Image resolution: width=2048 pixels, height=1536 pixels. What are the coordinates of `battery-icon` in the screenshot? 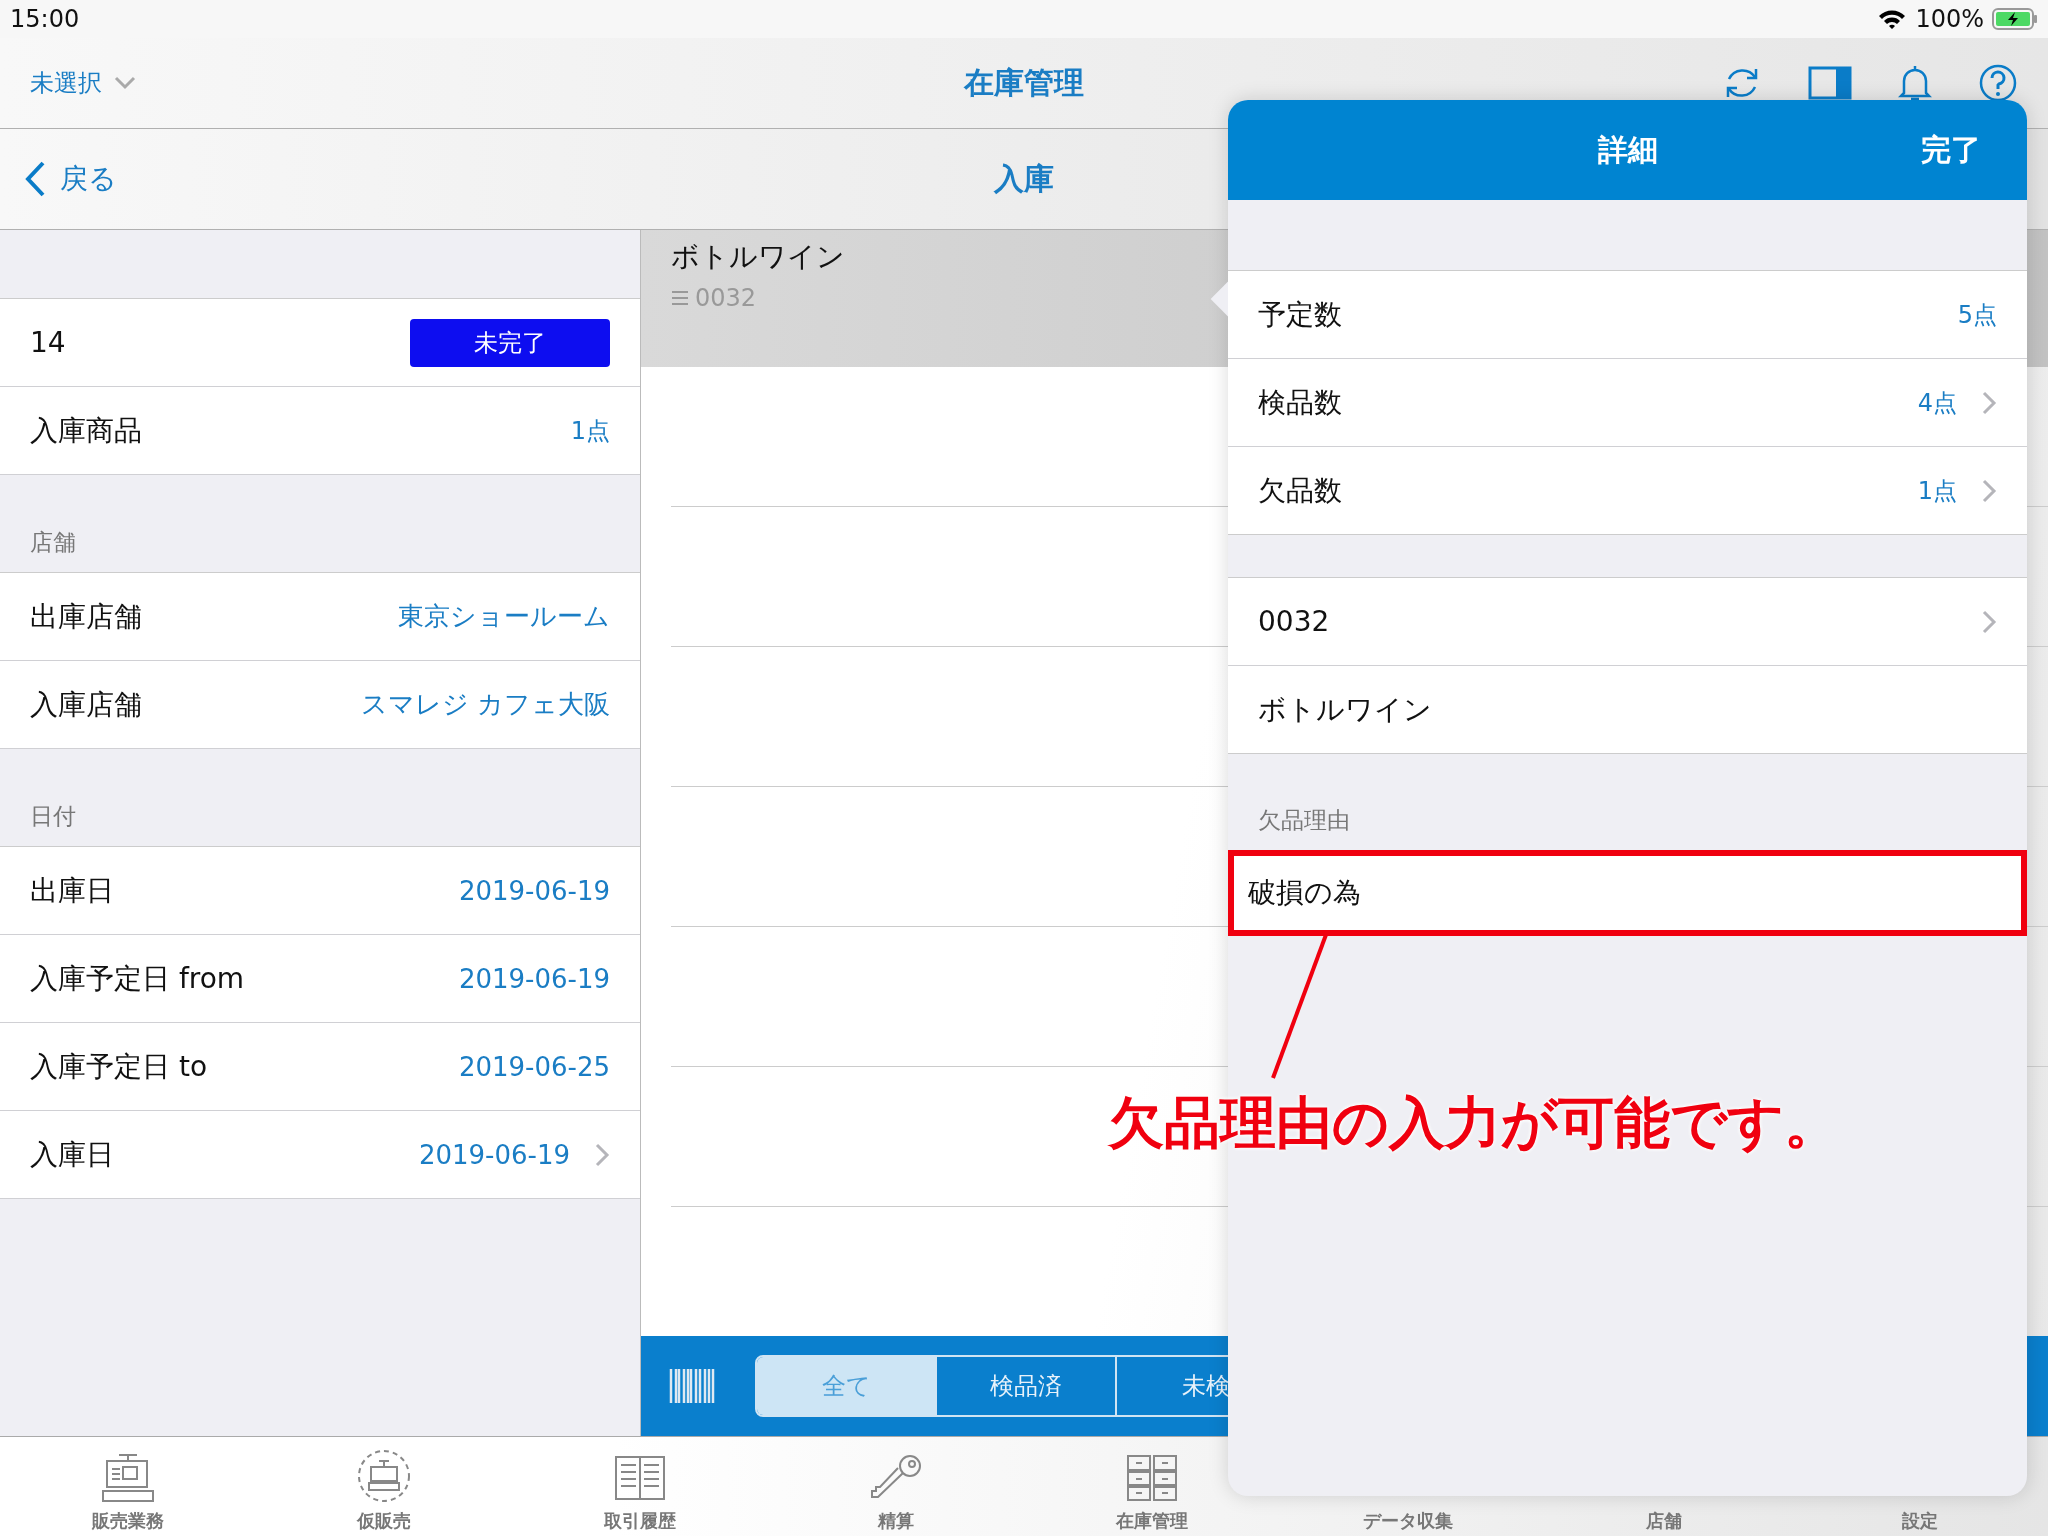 It's located at (2015, 19).